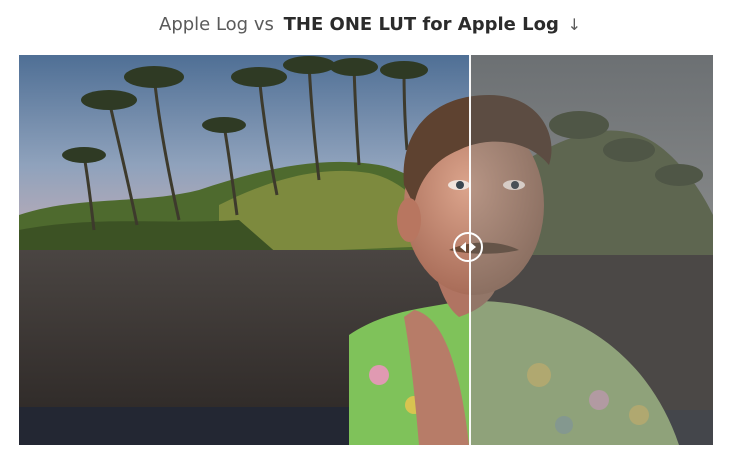  I want to click on heading-product-name: THE ONE LUT for Apple Log, so click(421, 24).